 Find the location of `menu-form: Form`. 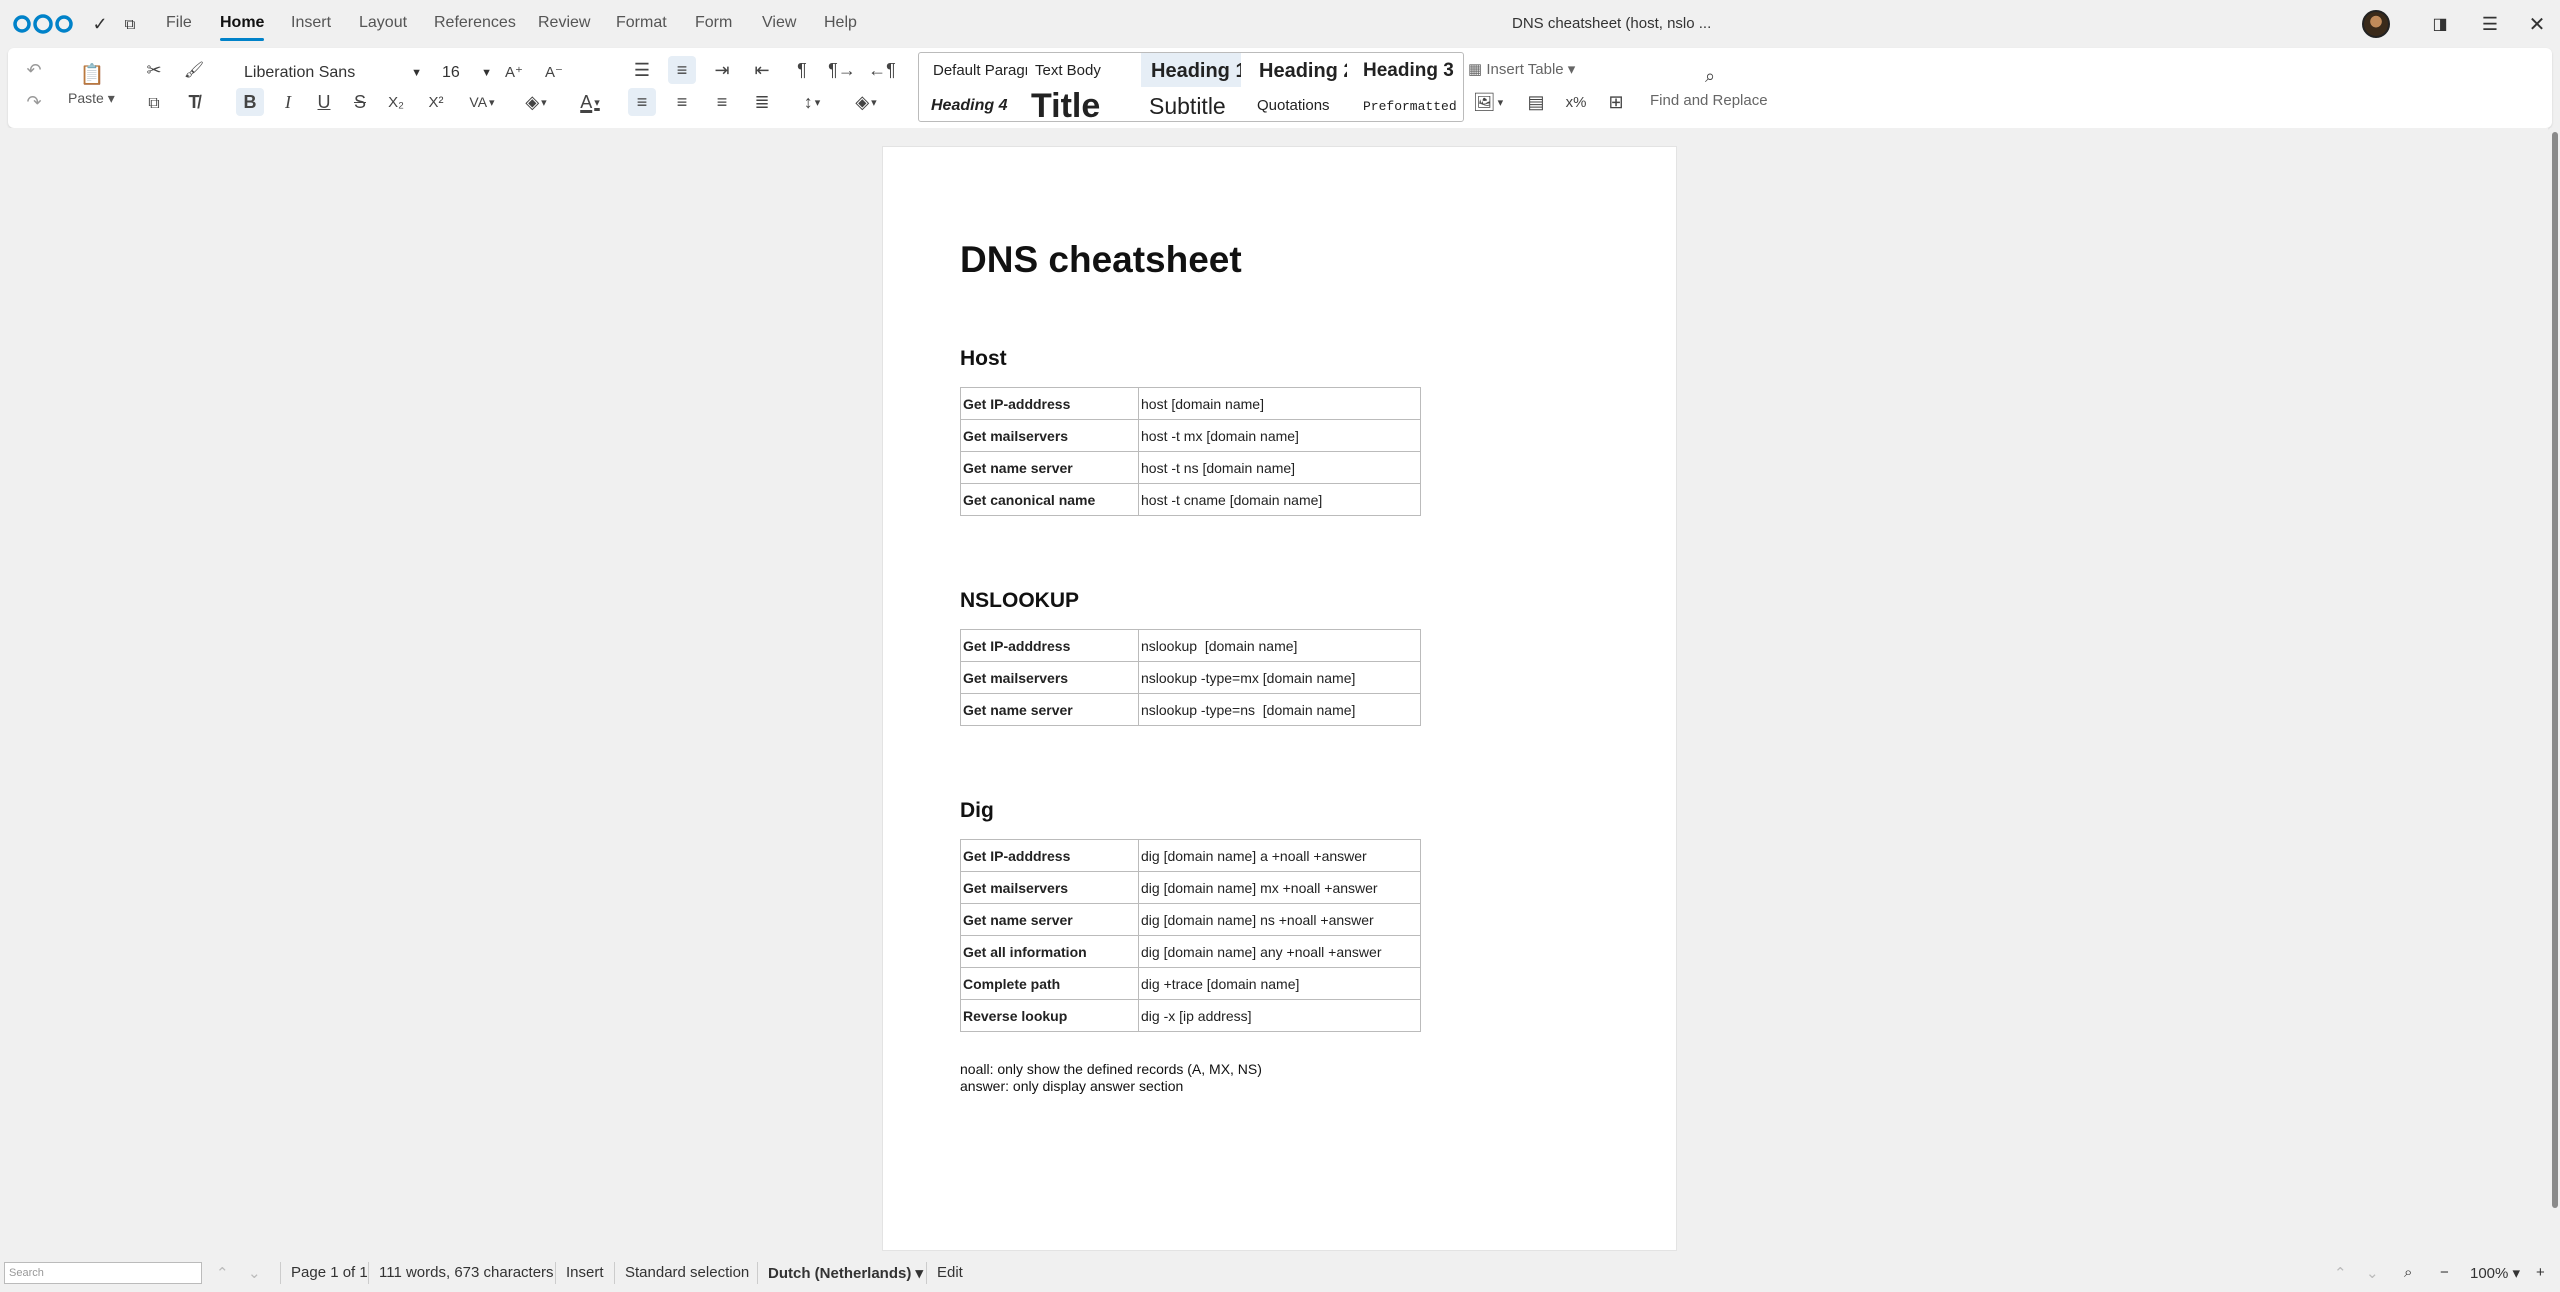

menu-form: Form is located at coordinates (713, 23).